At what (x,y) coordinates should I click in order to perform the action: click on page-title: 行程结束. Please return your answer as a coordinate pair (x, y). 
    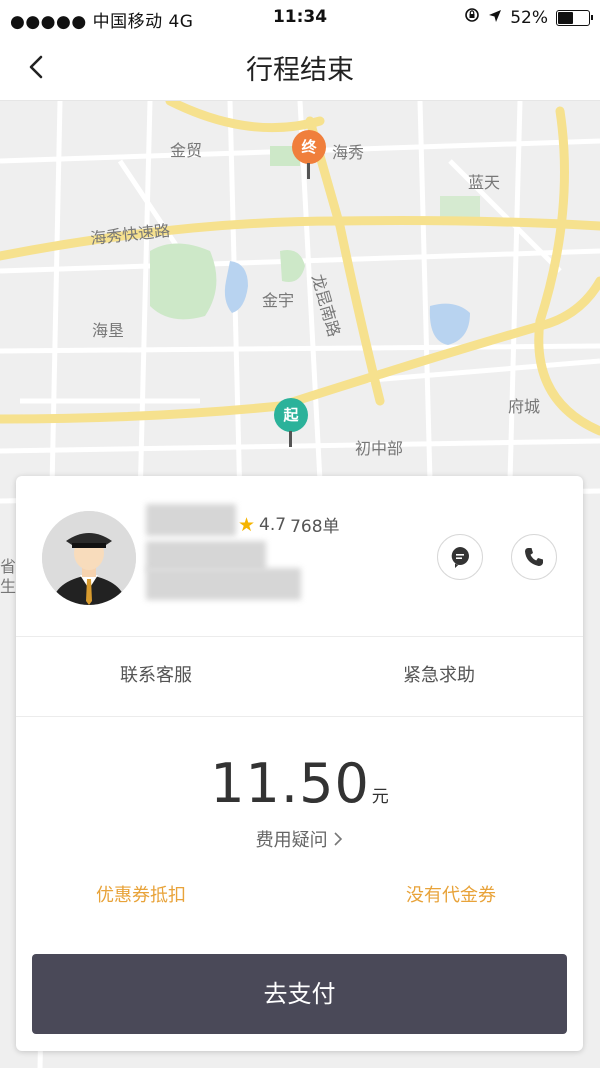
    Looking at the image, I should click on (300, 70).